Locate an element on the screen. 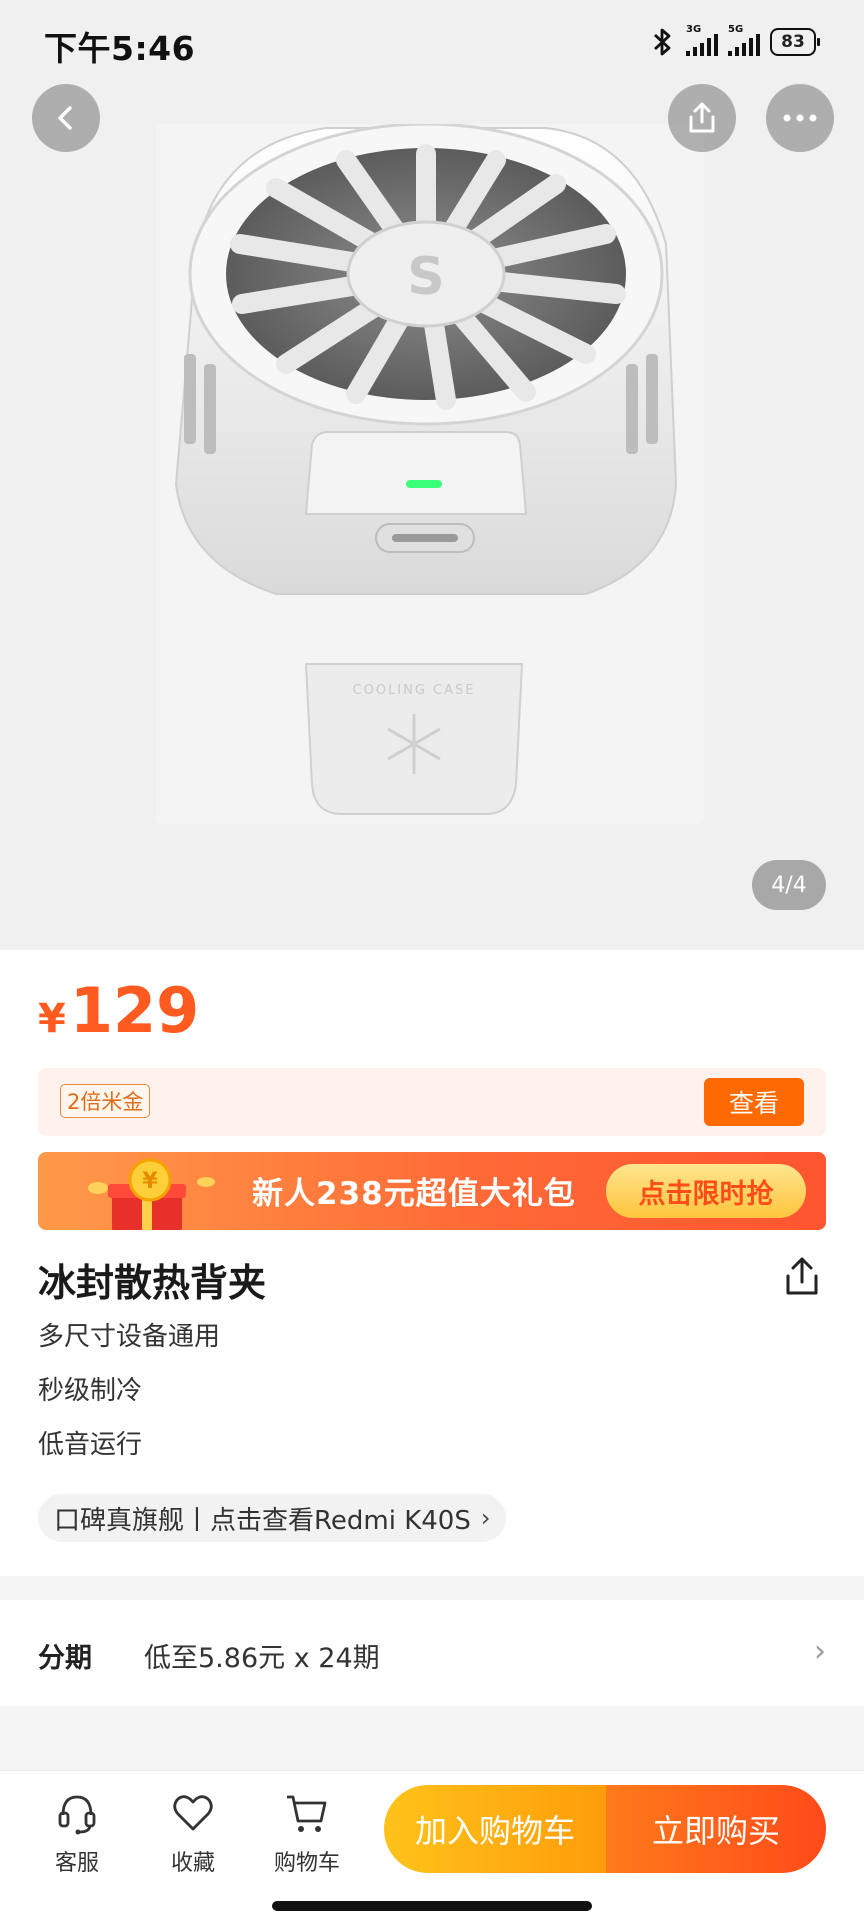 Image resolution: width=864 pixels, height=1920 pixels. newcomer-gift-banner: ¥ 新人238元超值大礼包 点击限时抢 is located at coordinates (432, 1191).